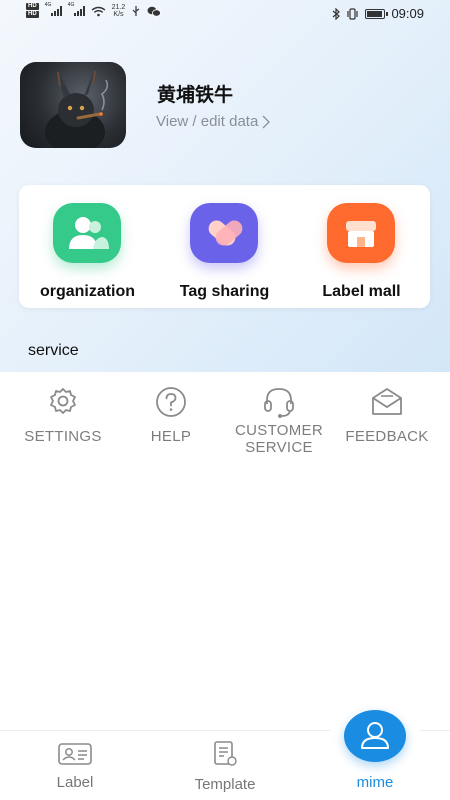 The height and width of the screenshot is (800, 450). I want to click on vibrate-icon, so click(353, 13).